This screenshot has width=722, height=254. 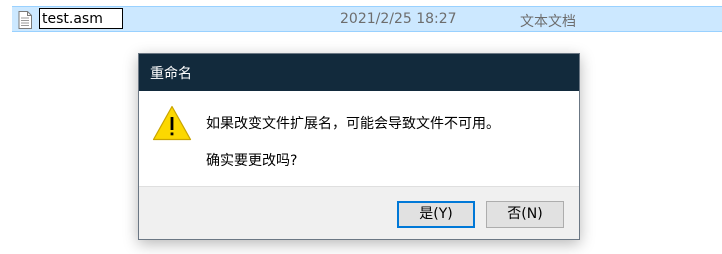 I want to click on warning-icon, so click(x=172, y=123).